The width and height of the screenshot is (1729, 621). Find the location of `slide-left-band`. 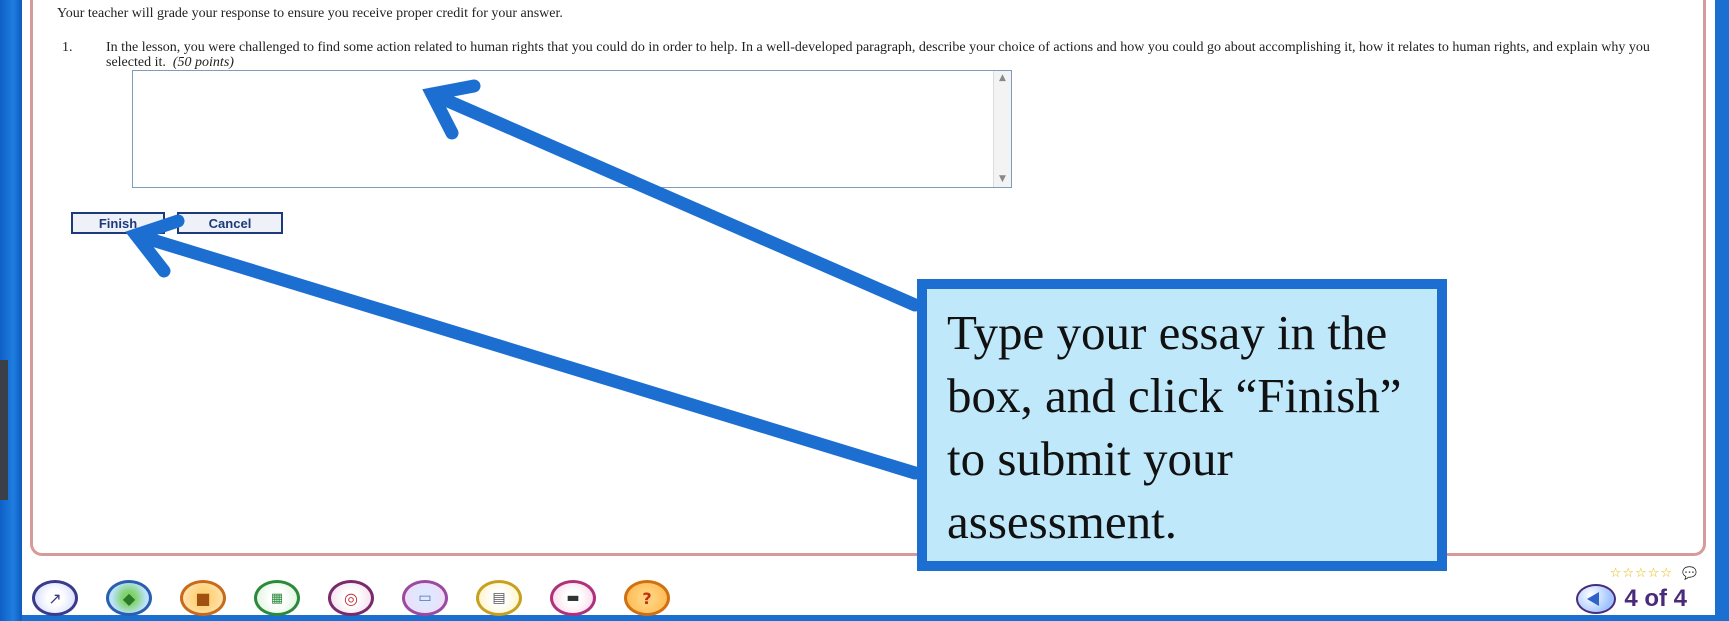

slide-left-band is located at coordinates (11, 310).